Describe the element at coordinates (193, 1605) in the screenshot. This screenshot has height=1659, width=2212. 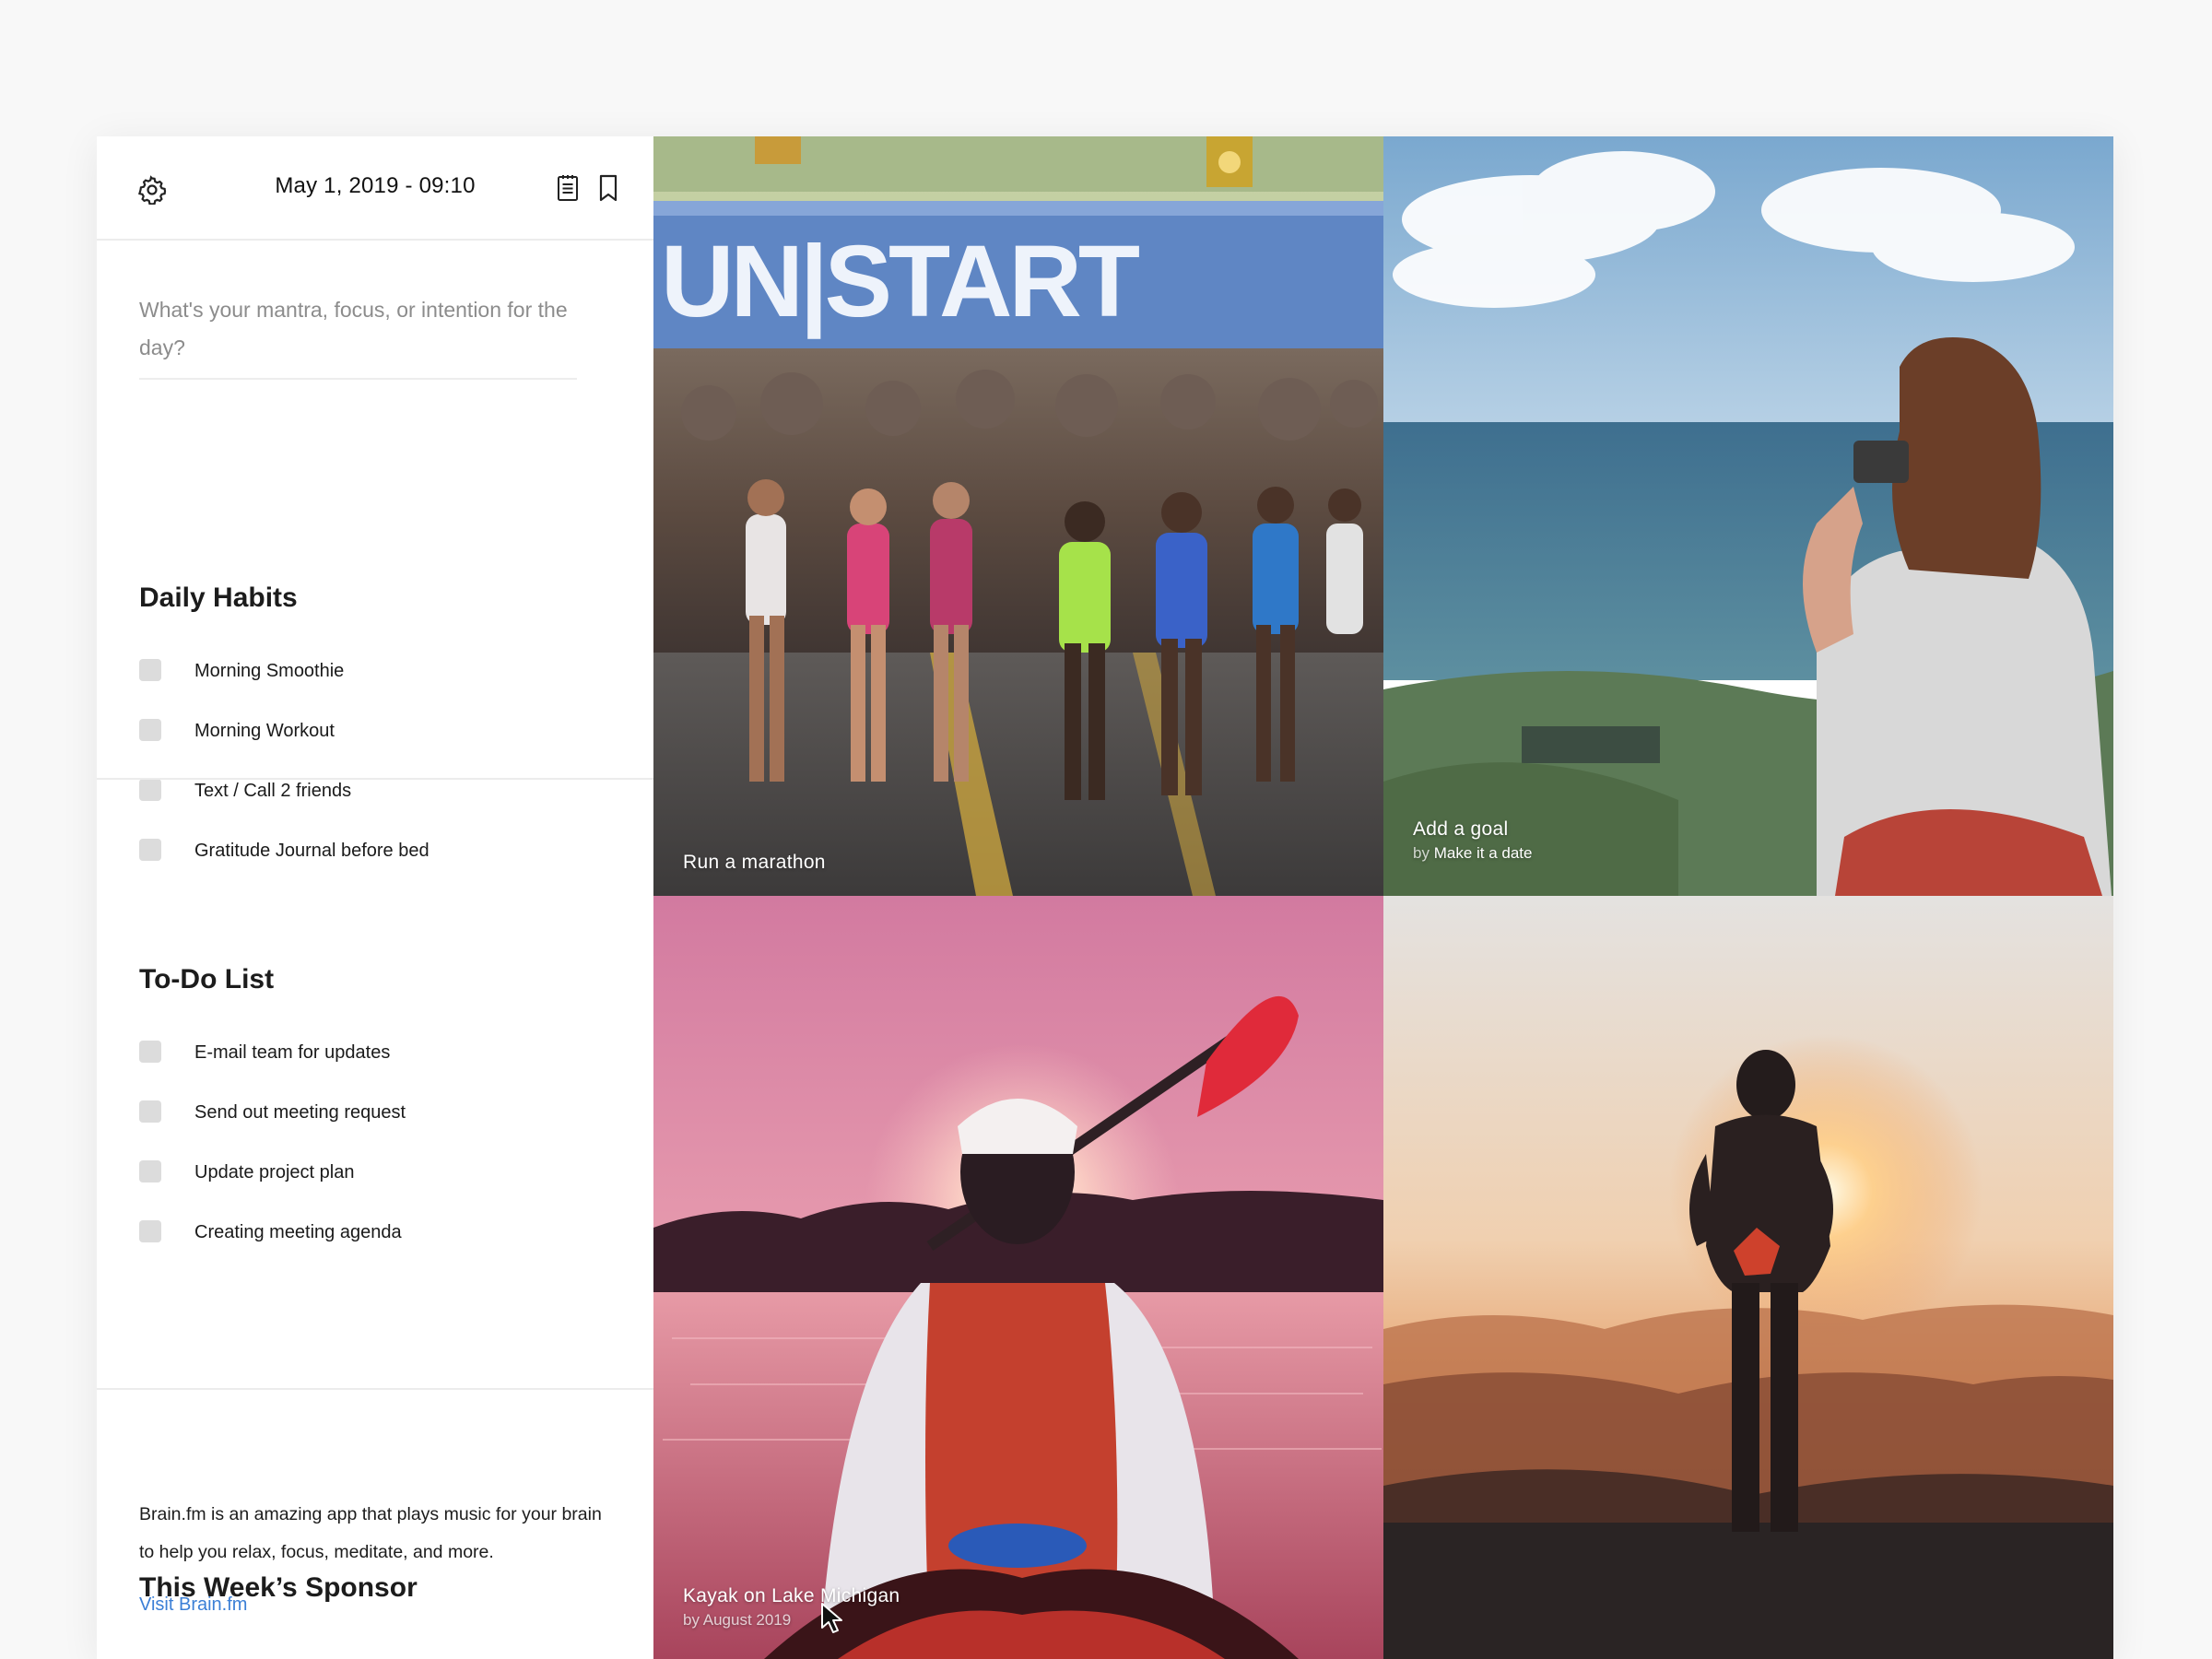
I see `visit-sponsor-link: Visit Brain.fm` at that location.